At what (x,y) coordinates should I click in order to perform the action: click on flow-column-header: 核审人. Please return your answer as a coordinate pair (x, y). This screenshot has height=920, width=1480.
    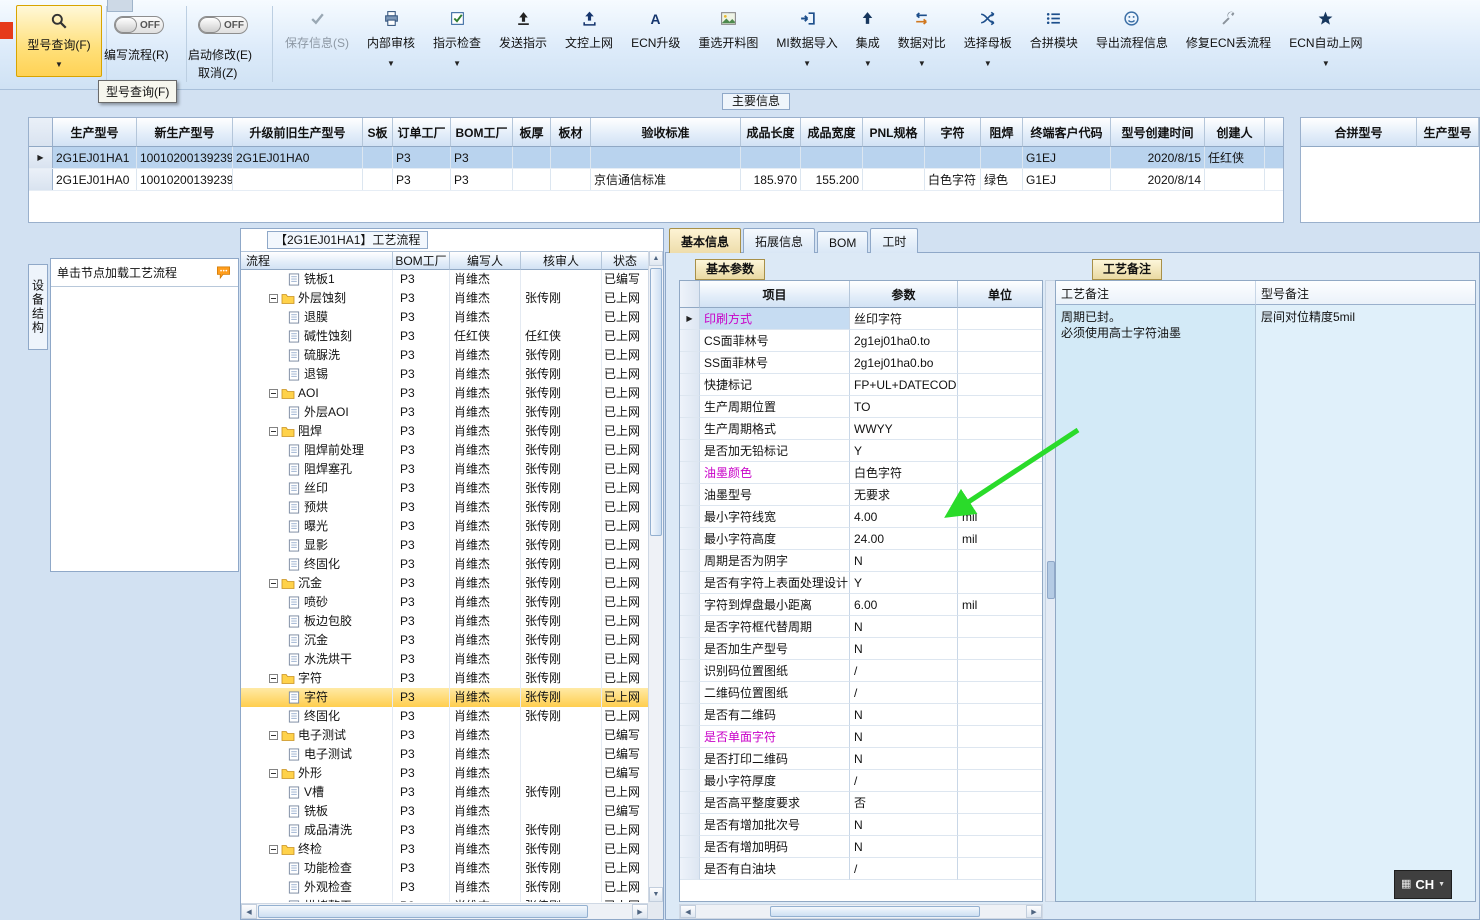
    Looking at the image, I should click on (561, 260).